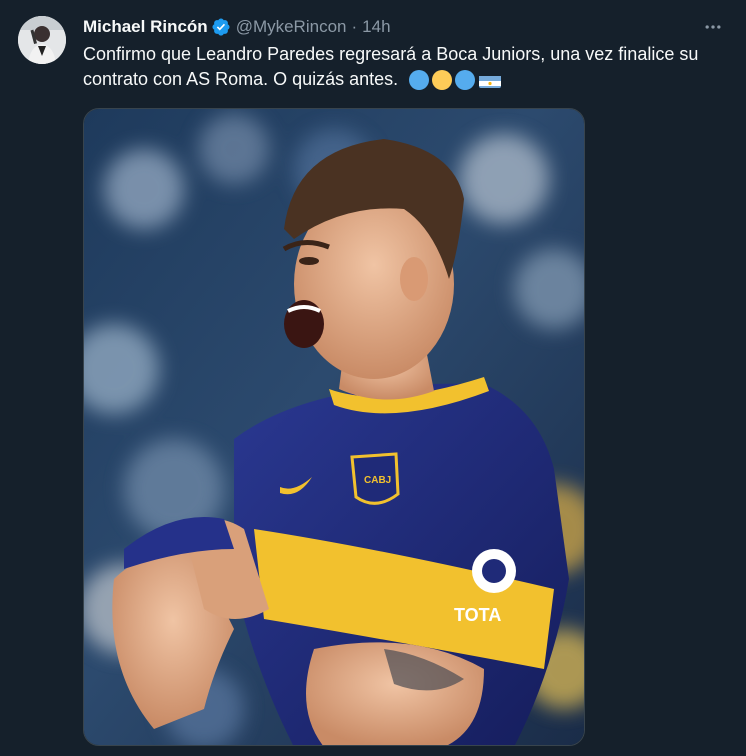 The height and width of the screenshot is (756, 746). Describe the element at coordinates (377, 480) in the screenshot. I see `crest-text: CABJ` at that location.